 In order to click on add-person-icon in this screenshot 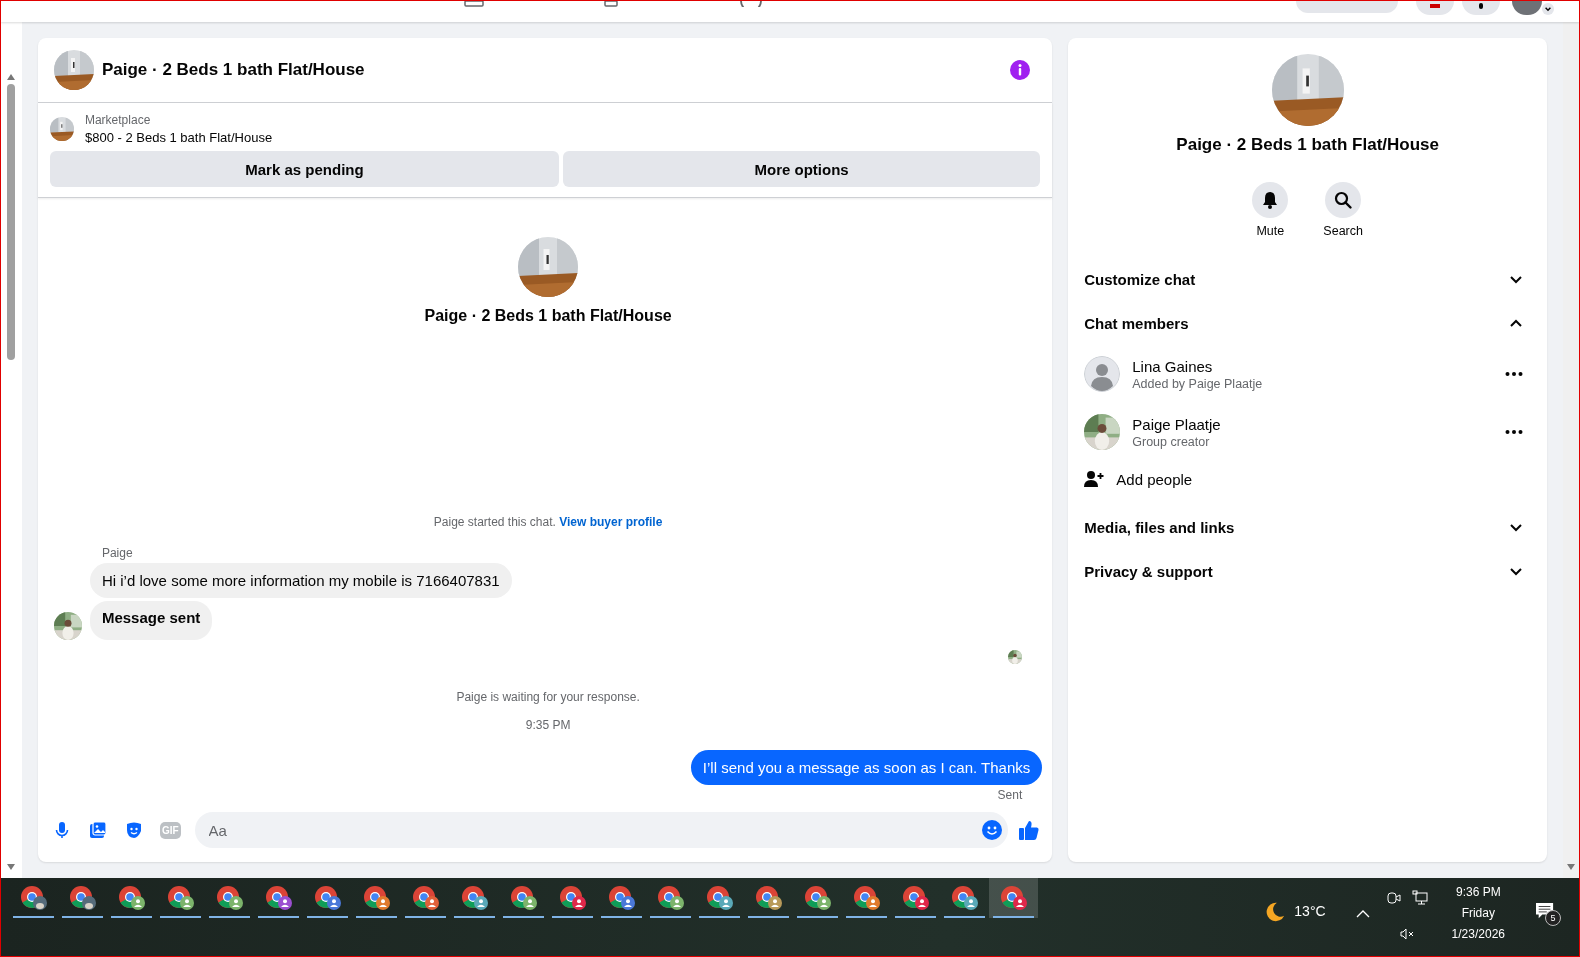, I will do `click(1094, 479)`.